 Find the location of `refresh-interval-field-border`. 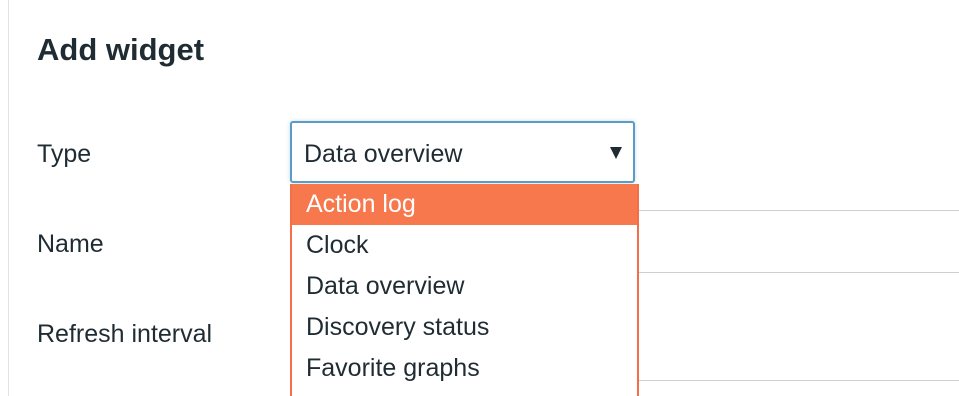

refresh-interval-field-border is located at coordinates (799, 380).